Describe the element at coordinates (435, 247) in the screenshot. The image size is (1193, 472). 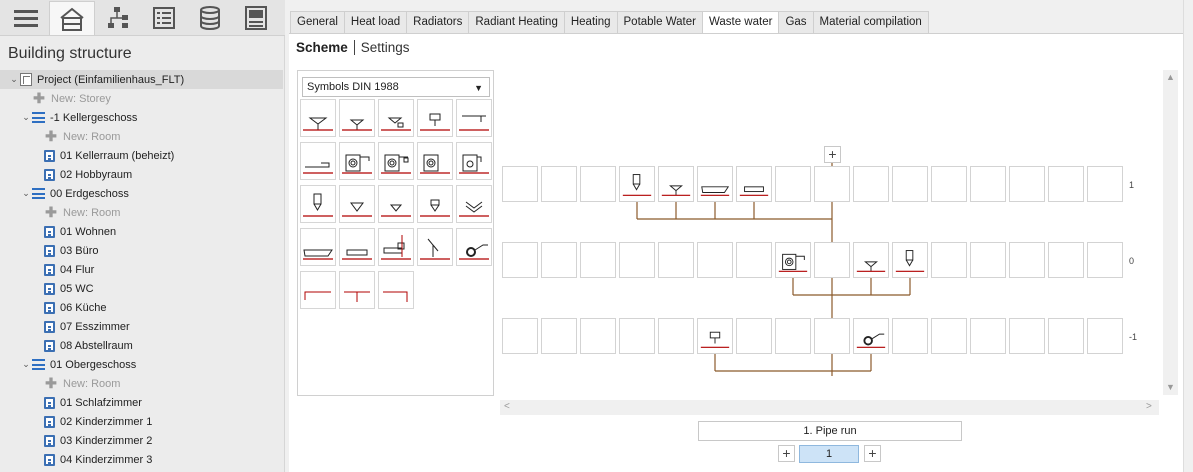
I see `pipe-bend-icon` at that location.